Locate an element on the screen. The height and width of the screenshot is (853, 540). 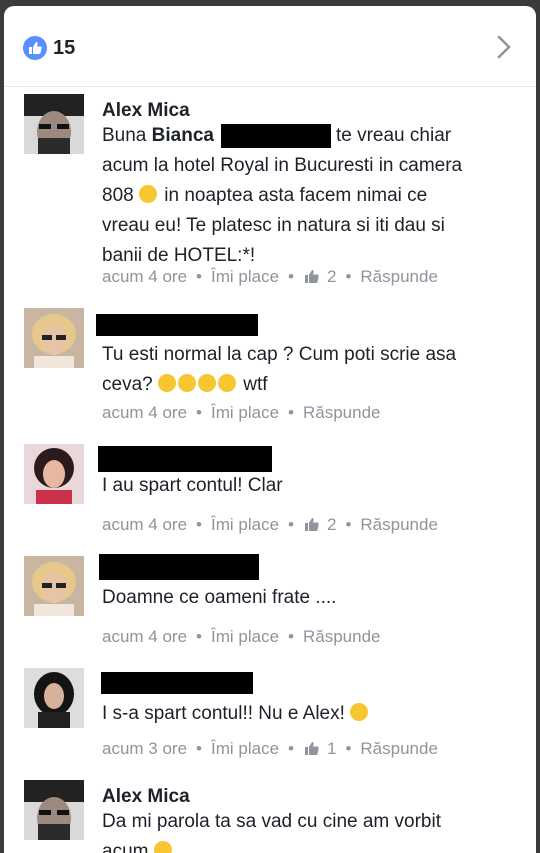
grin-emoji-icon is located at coordinates (166, 383).